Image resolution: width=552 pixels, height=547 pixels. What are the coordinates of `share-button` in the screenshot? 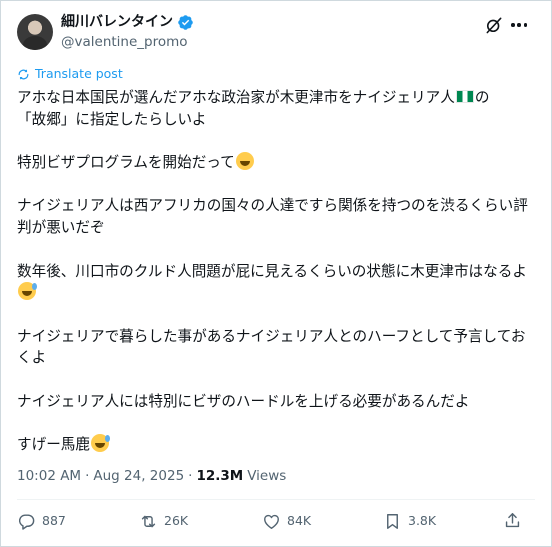 It's located at (512, 520).